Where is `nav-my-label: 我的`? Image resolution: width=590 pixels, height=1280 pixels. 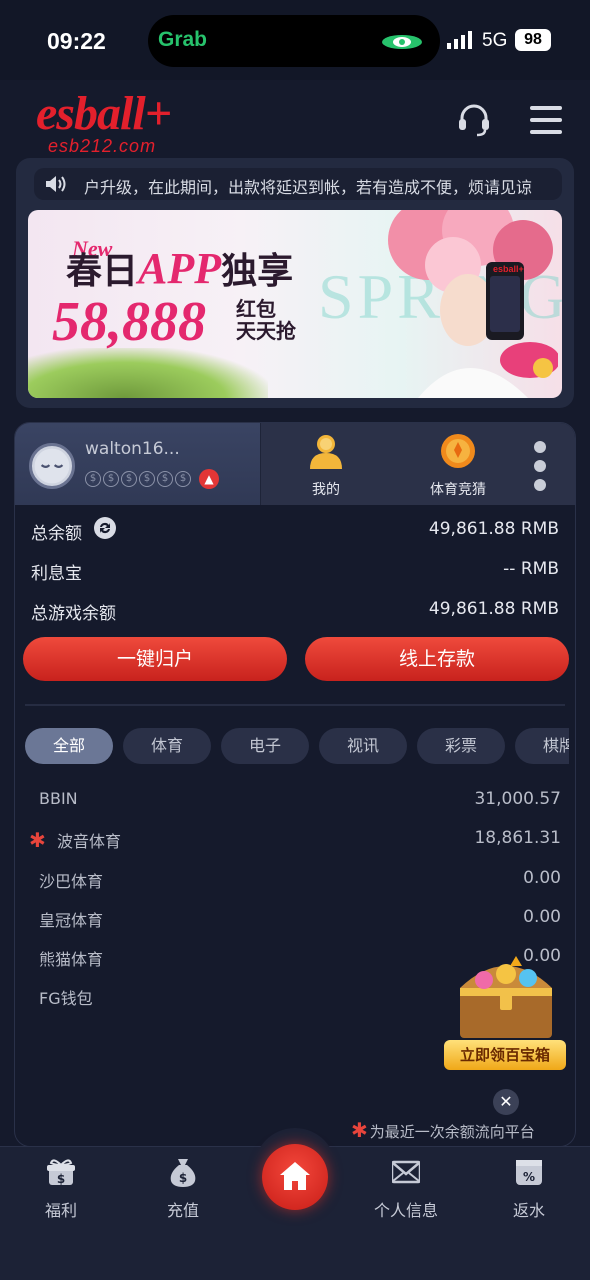 nav-my-label: 我的 is located at coordinates (326, 490).